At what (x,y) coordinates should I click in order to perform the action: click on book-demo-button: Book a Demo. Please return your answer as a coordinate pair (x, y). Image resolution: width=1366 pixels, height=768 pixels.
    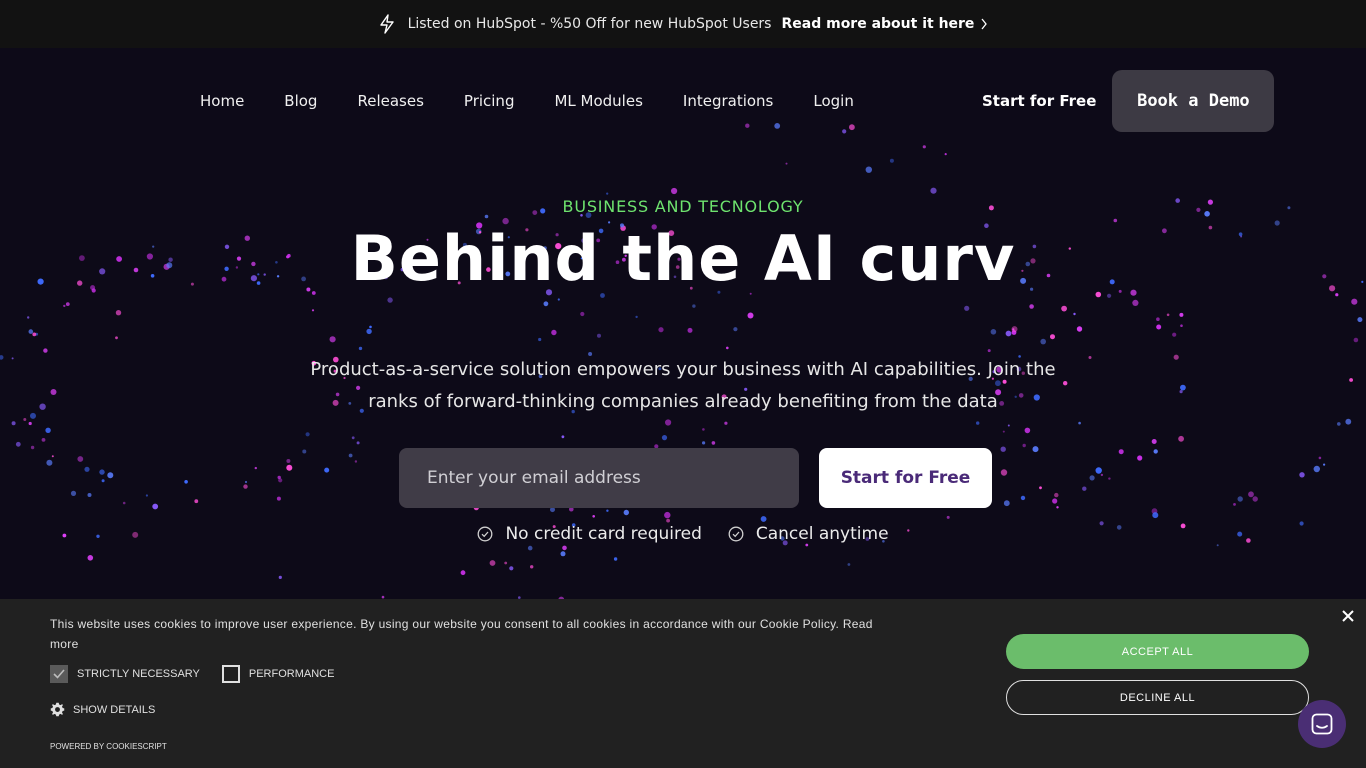
    Looking at the image, I should click on (1193, 101).